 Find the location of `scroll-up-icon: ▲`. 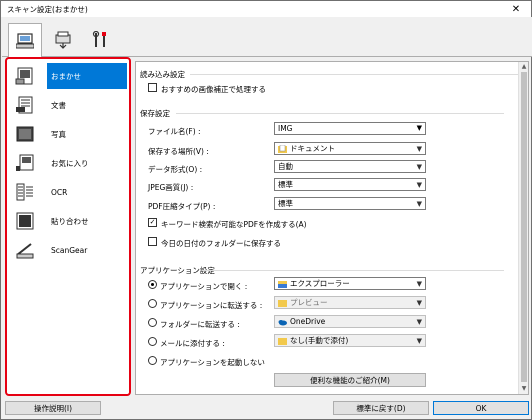

scroll-up-icon: ▲ is located at coordinates (524, 67).